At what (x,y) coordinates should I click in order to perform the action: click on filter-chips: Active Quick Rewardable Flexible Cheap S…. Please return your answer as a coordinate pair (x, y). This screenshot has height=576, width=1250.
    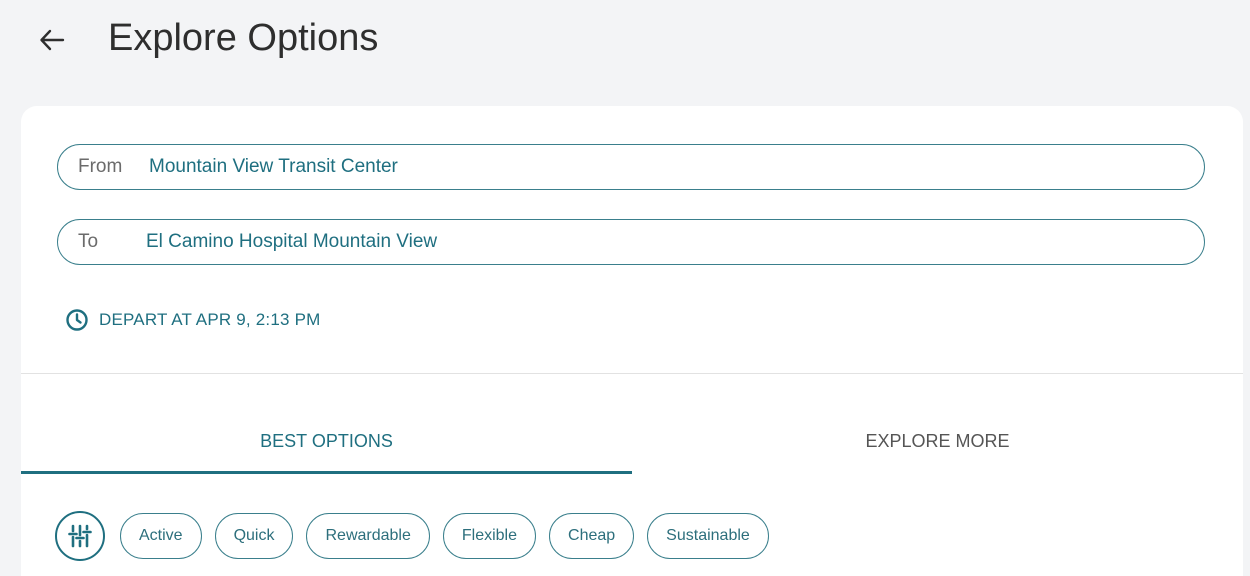
    Looking at the image, I should click on (418, 536).